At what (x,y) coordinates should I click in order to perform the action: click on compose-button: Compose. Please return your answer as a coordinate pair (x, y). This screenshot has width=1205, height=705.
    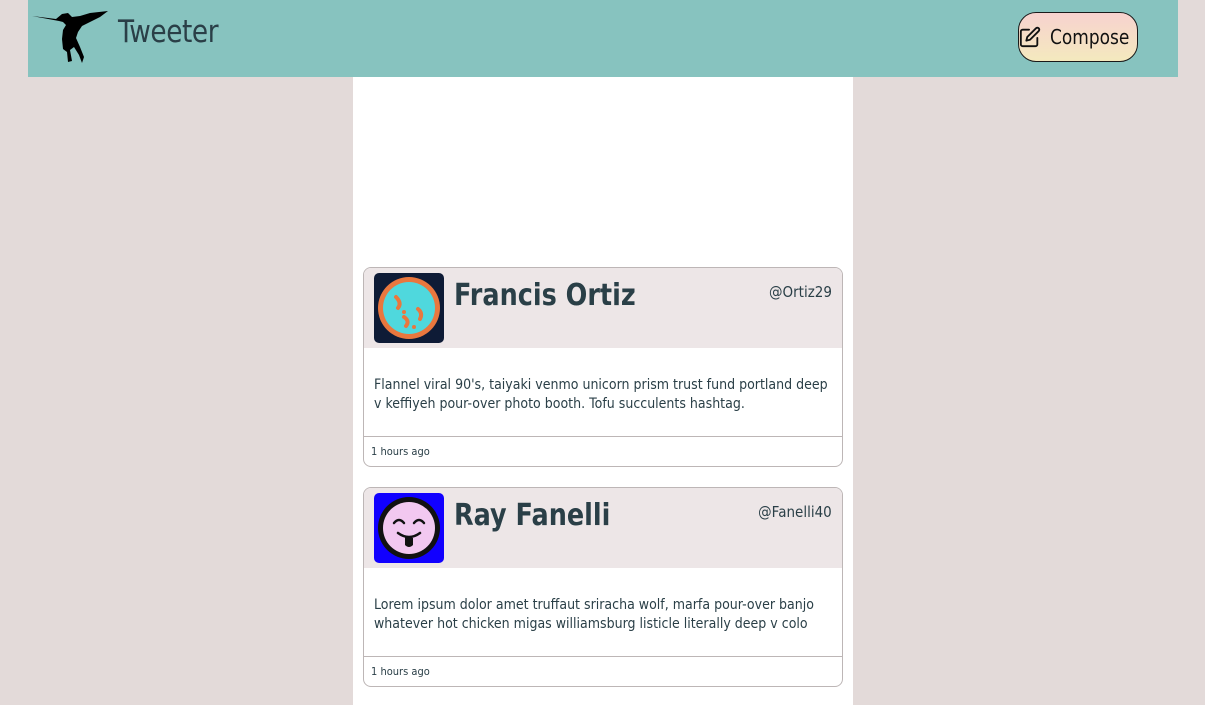
    Looking at the image, I should click on (1078, 37).